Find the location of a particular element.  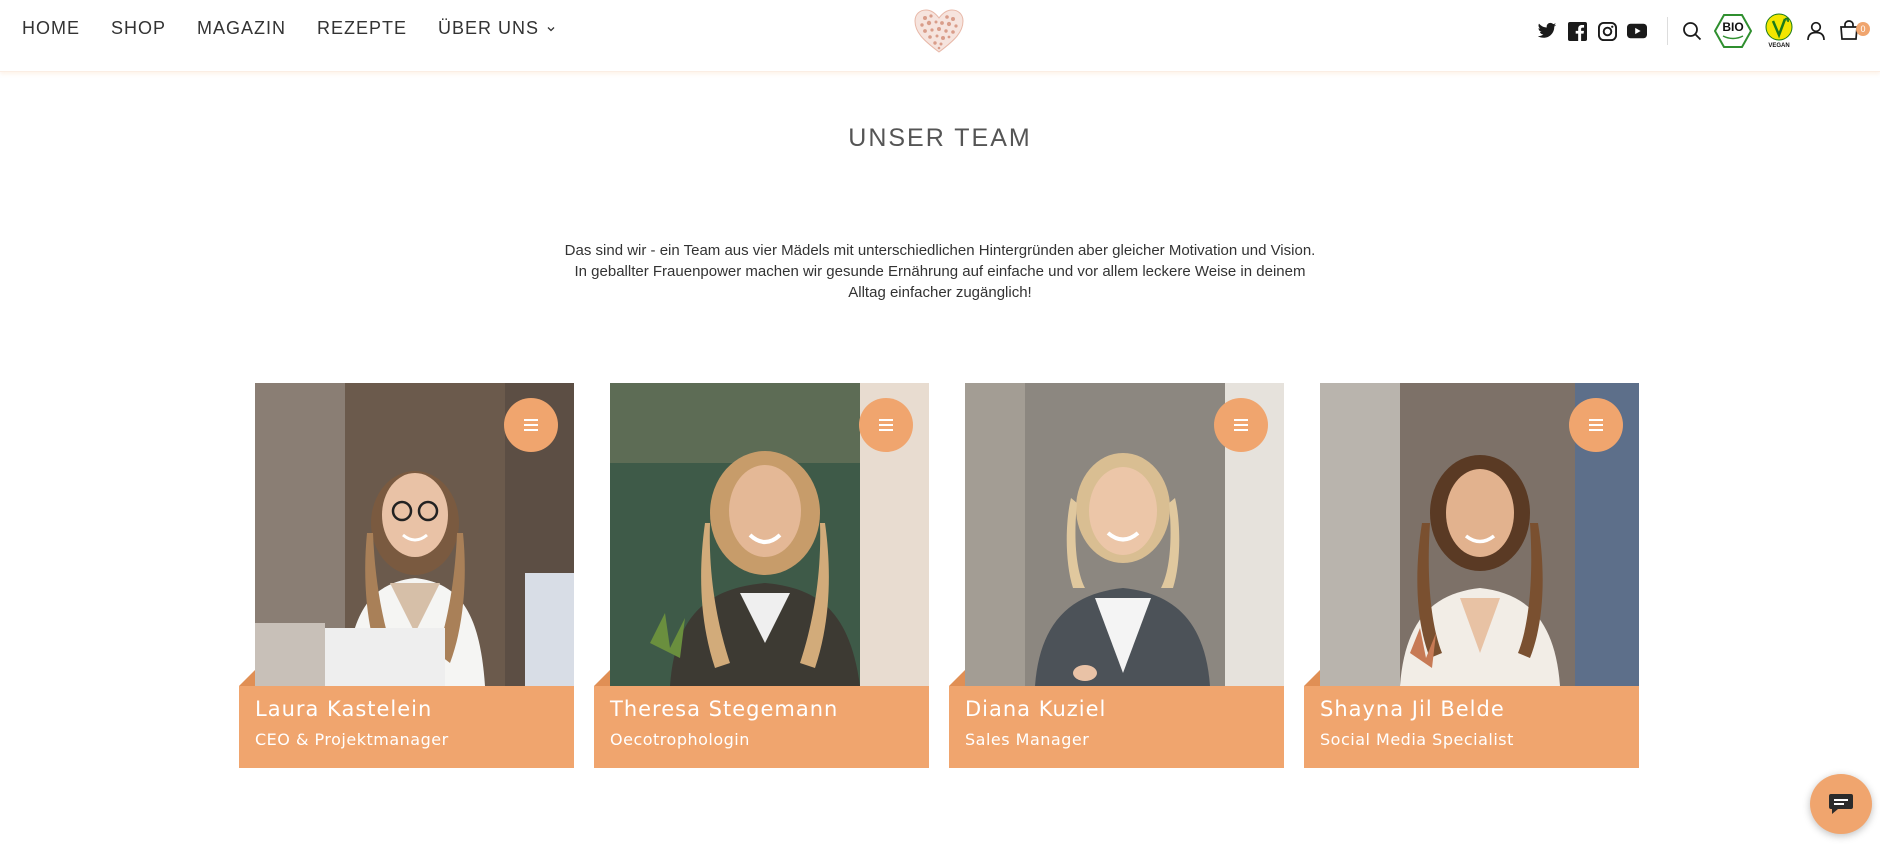

header-actions: BIO VEGAN 0 is located at coordinates (1703, 31).